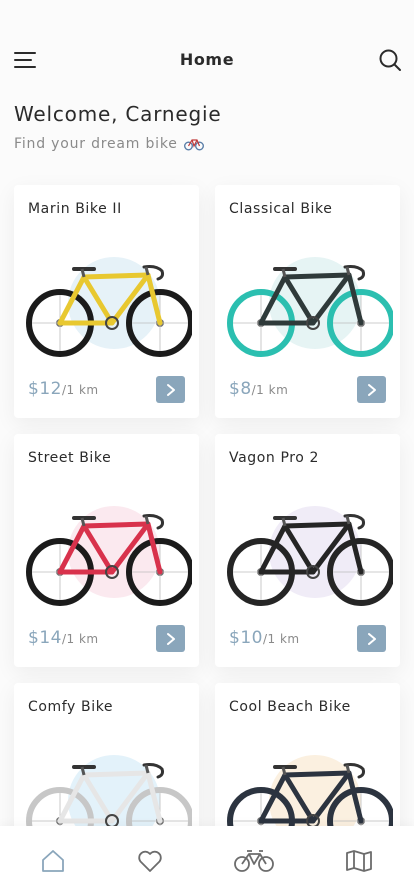 The height and width of the screenshot is (896, 414). I want to click on home-icon, so click(53, 861).